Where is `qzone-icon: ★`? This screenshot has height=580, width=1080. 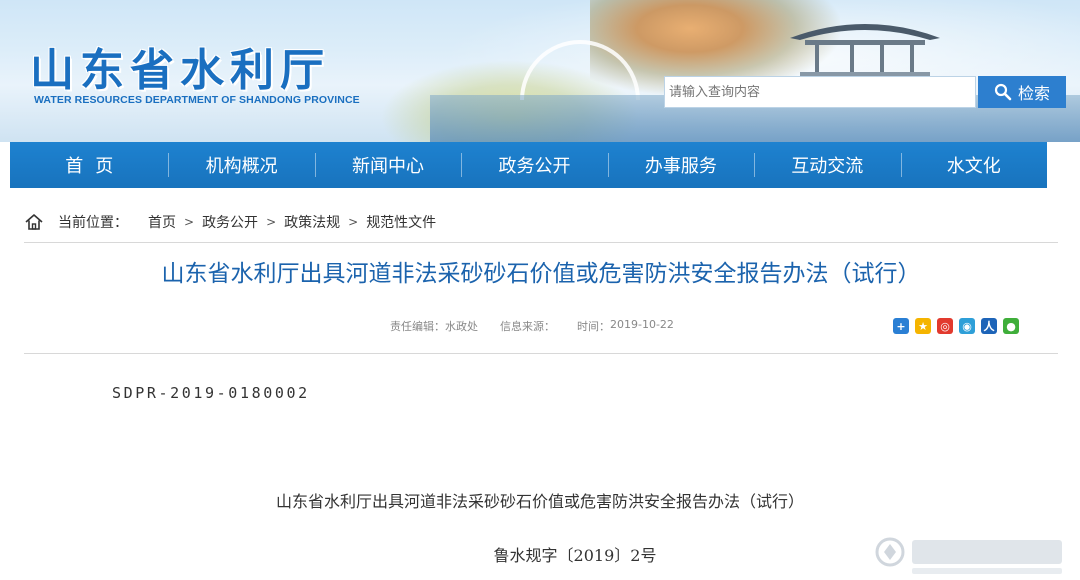 qzone-icon: ★ is located at coordinates (923, 326).